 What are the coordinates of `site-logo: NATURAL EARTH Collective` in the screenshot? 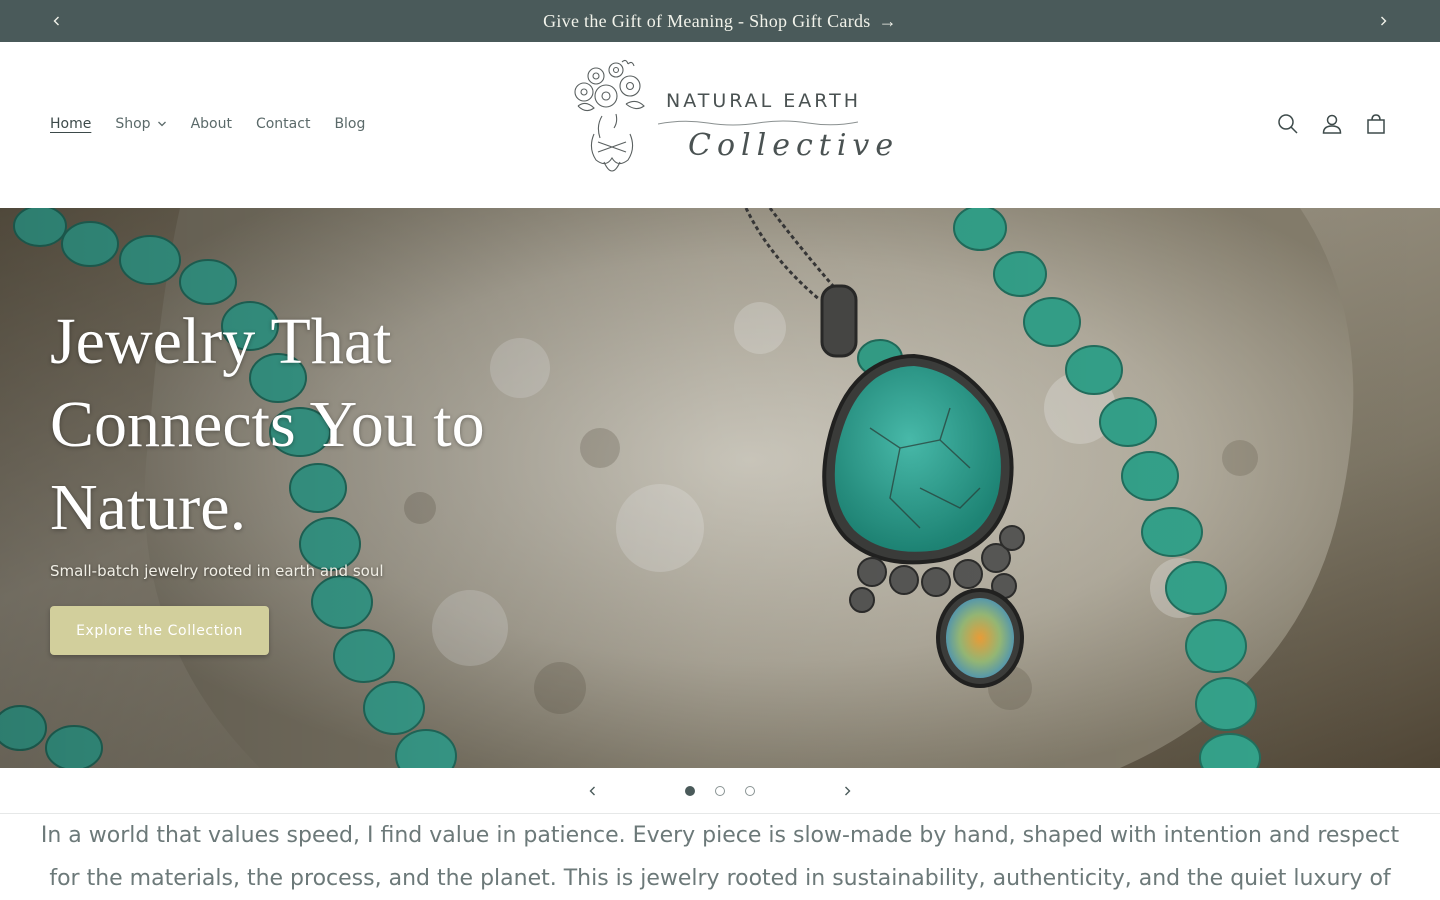 It's located at (729, 121).